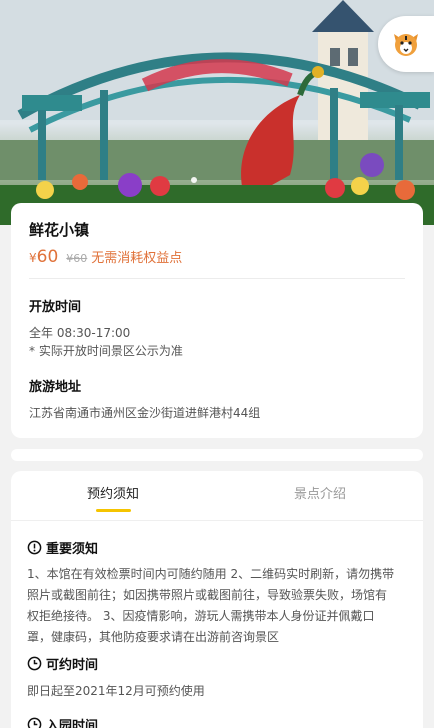  Describe the element at coordinates (113, 492) in the screenshot. I see `tab-booking-notice: 预约须知` at that location.